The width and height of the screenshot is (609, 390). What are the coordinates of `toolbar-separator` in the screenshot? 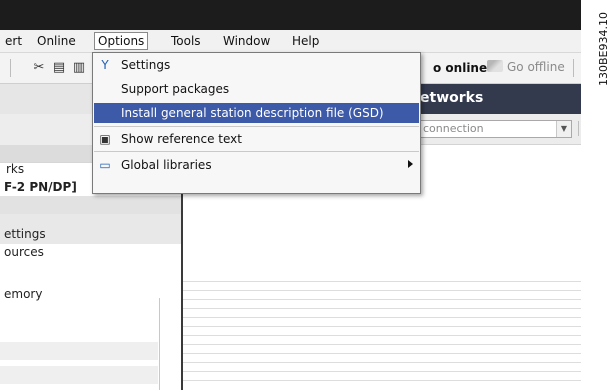 It's located at (10, 68).